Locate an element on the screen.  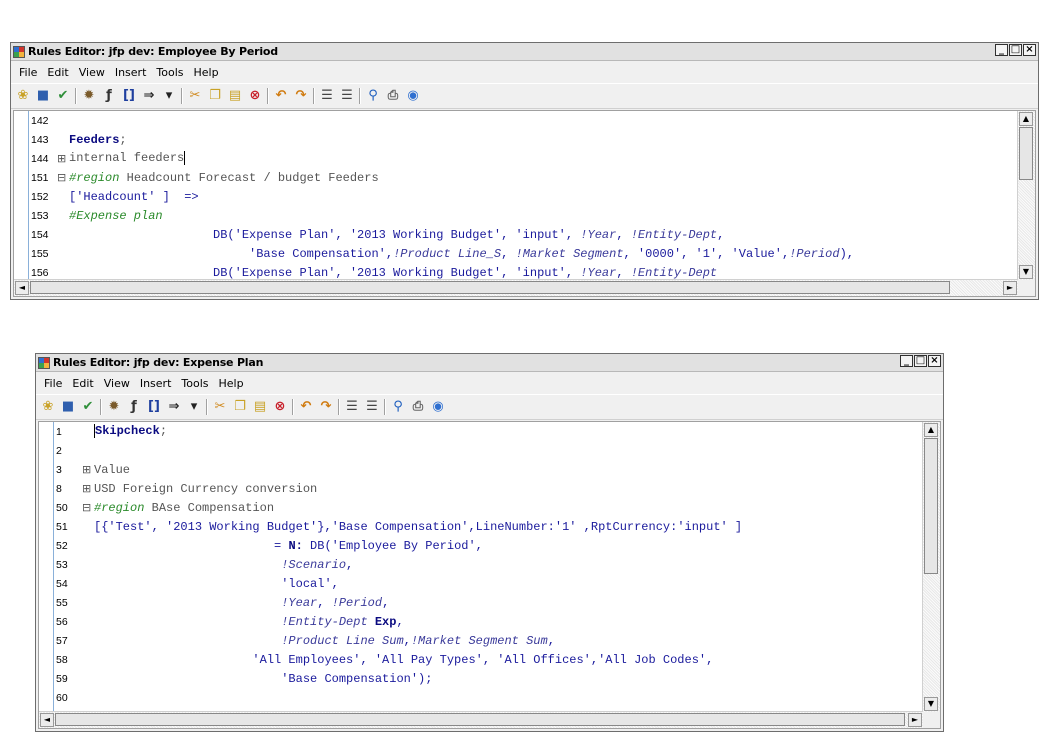
code-line: 2 is located at coordinates (488, 450).